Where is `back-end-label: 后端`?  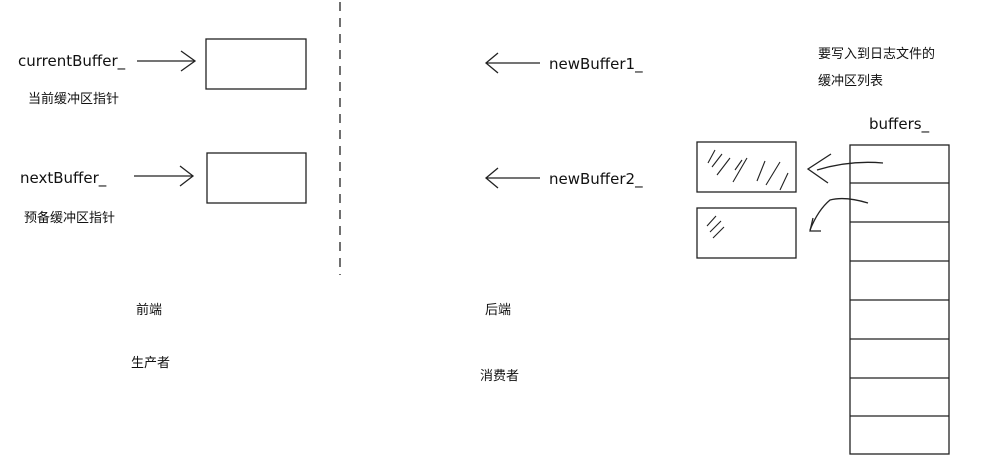
back-end-label: 后端 is located at coordinates (498, 310).